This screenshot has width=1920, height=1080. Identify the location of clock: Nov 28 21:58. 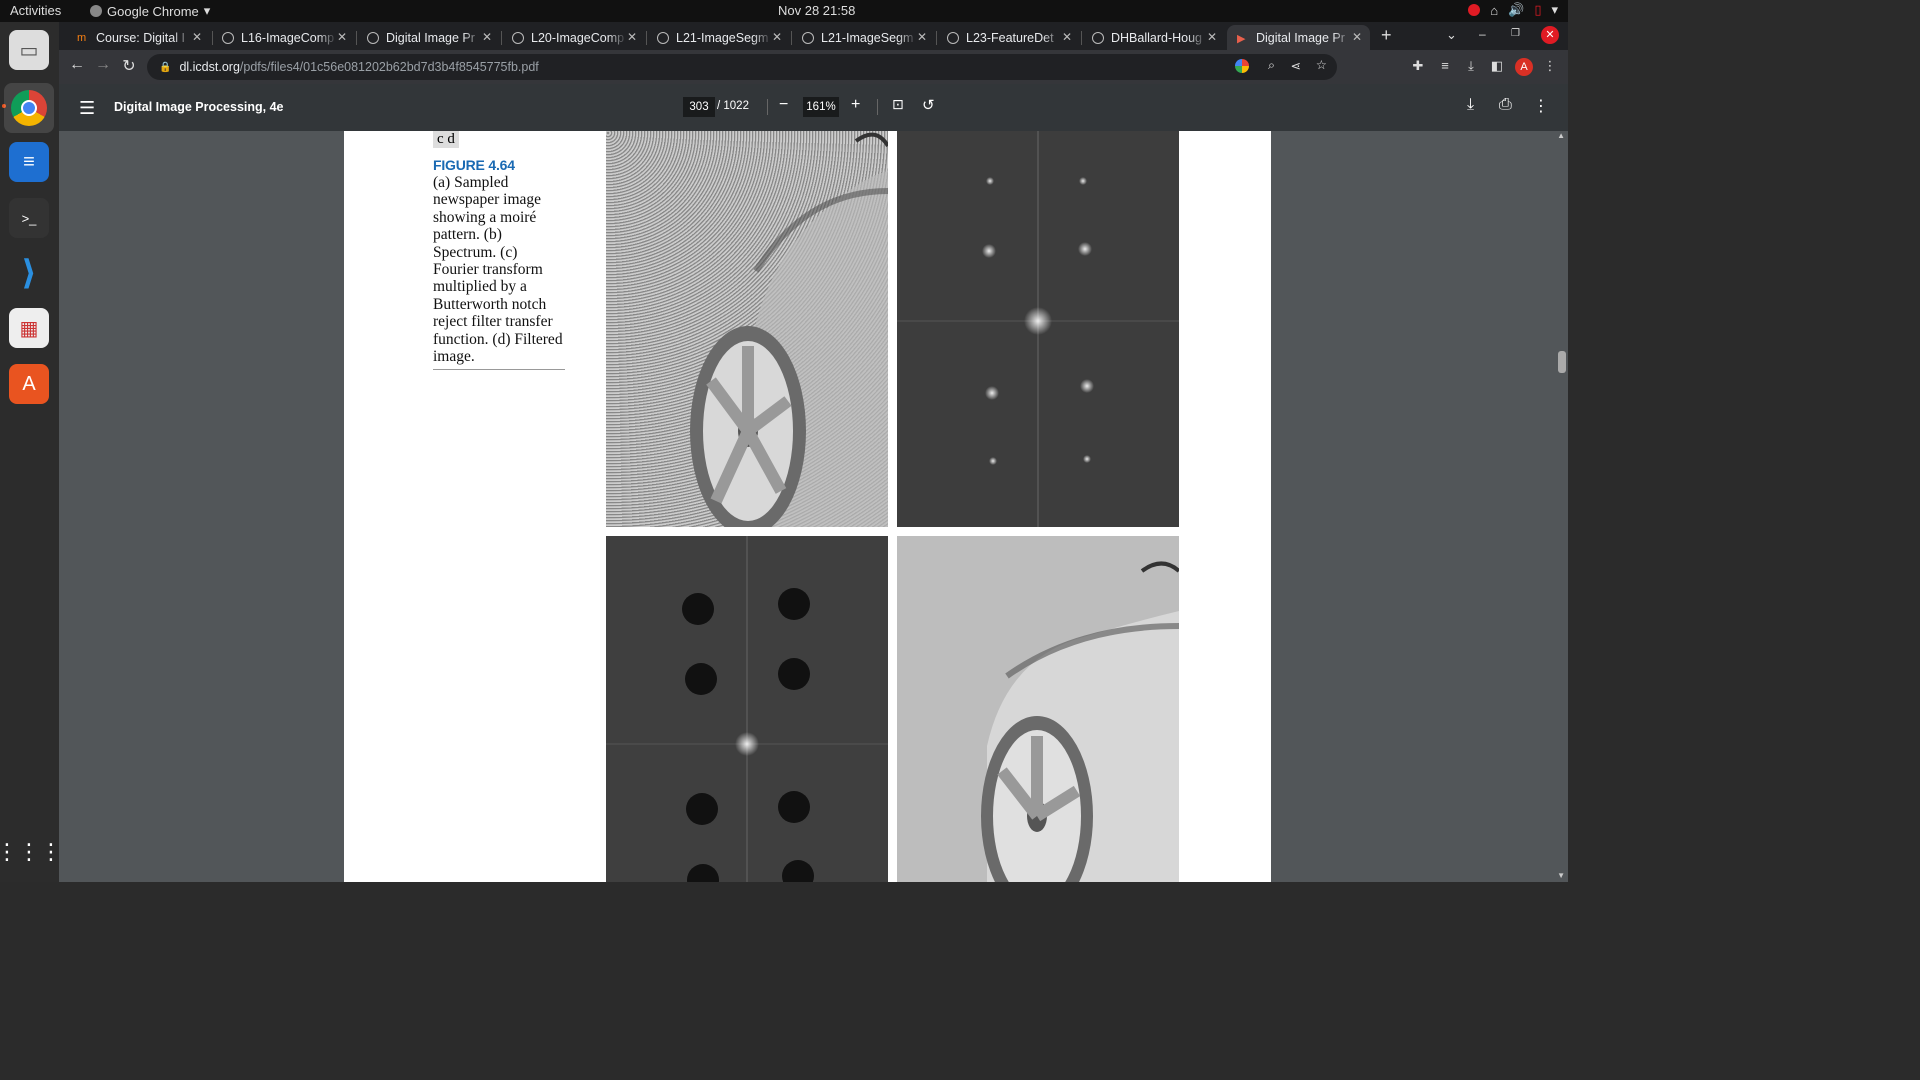
(816, 10).